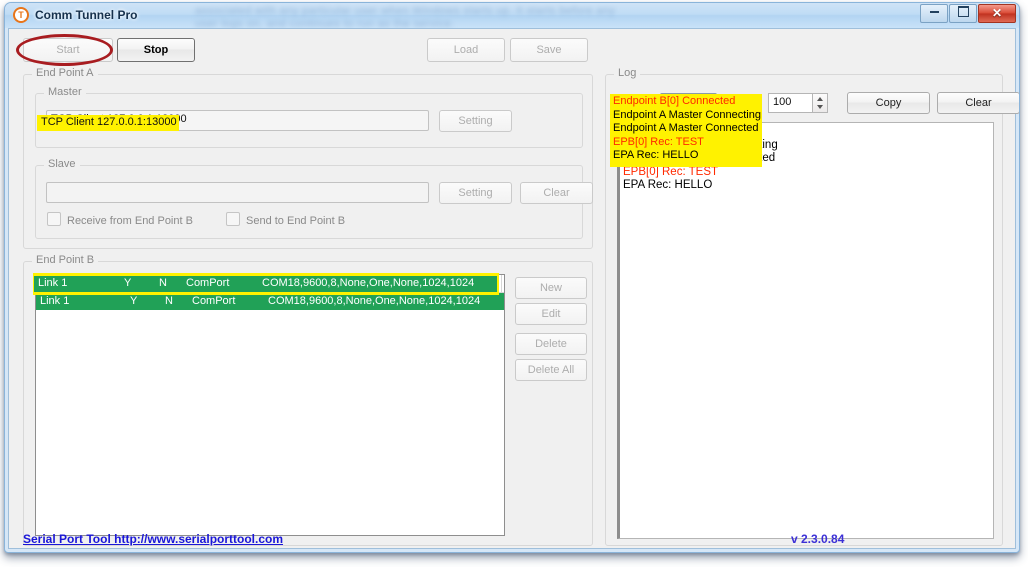 Image resolution: width=1028 pixels, height=567 pixels. I want to click on delete-button-label: Delete, so click(551, 344).